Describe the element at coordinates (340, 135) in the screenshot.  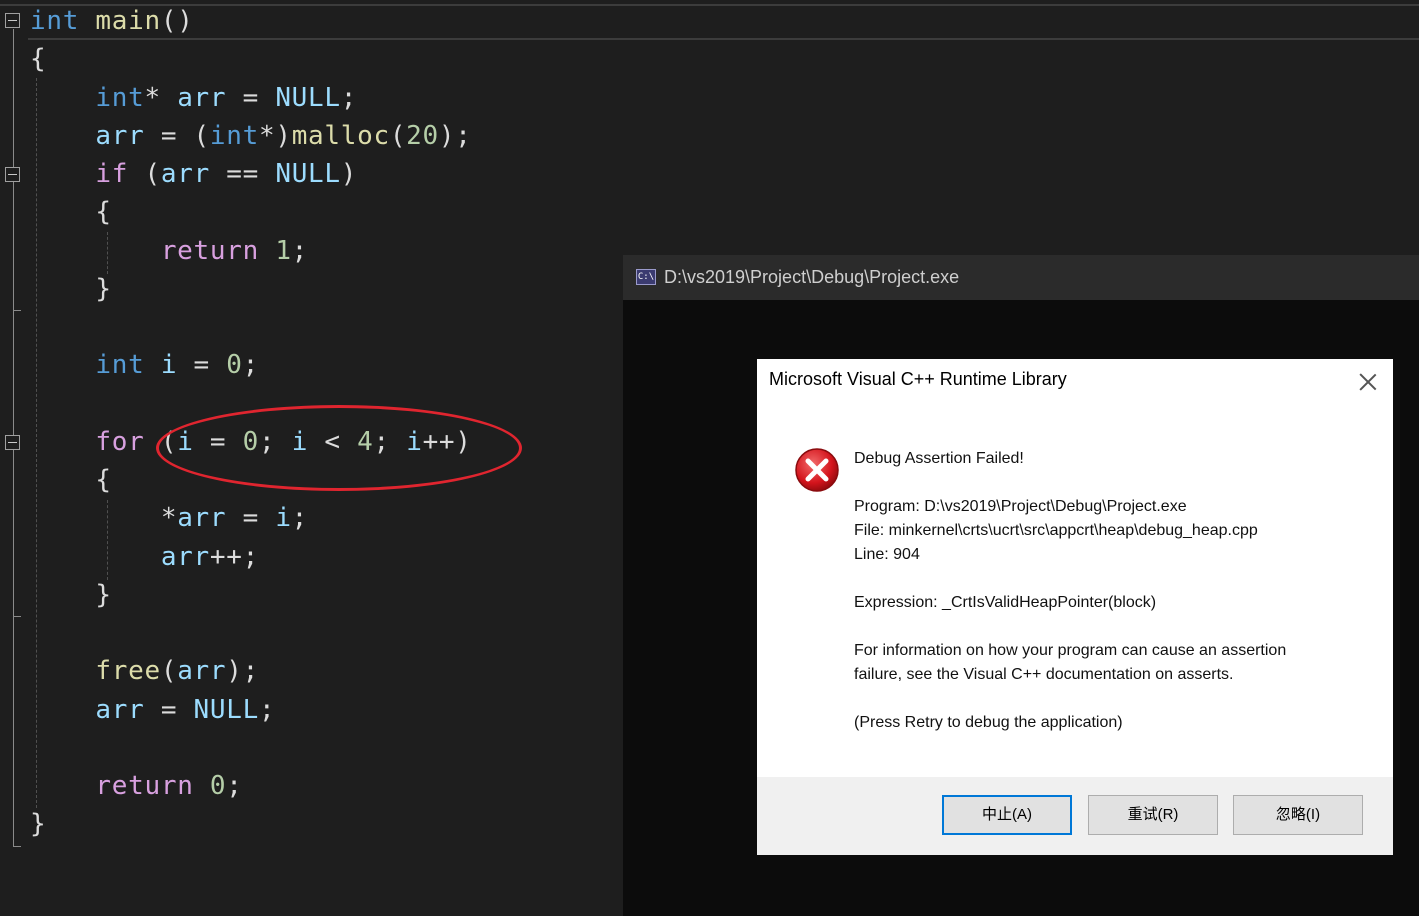
I see `code-token: malloc` at that location.